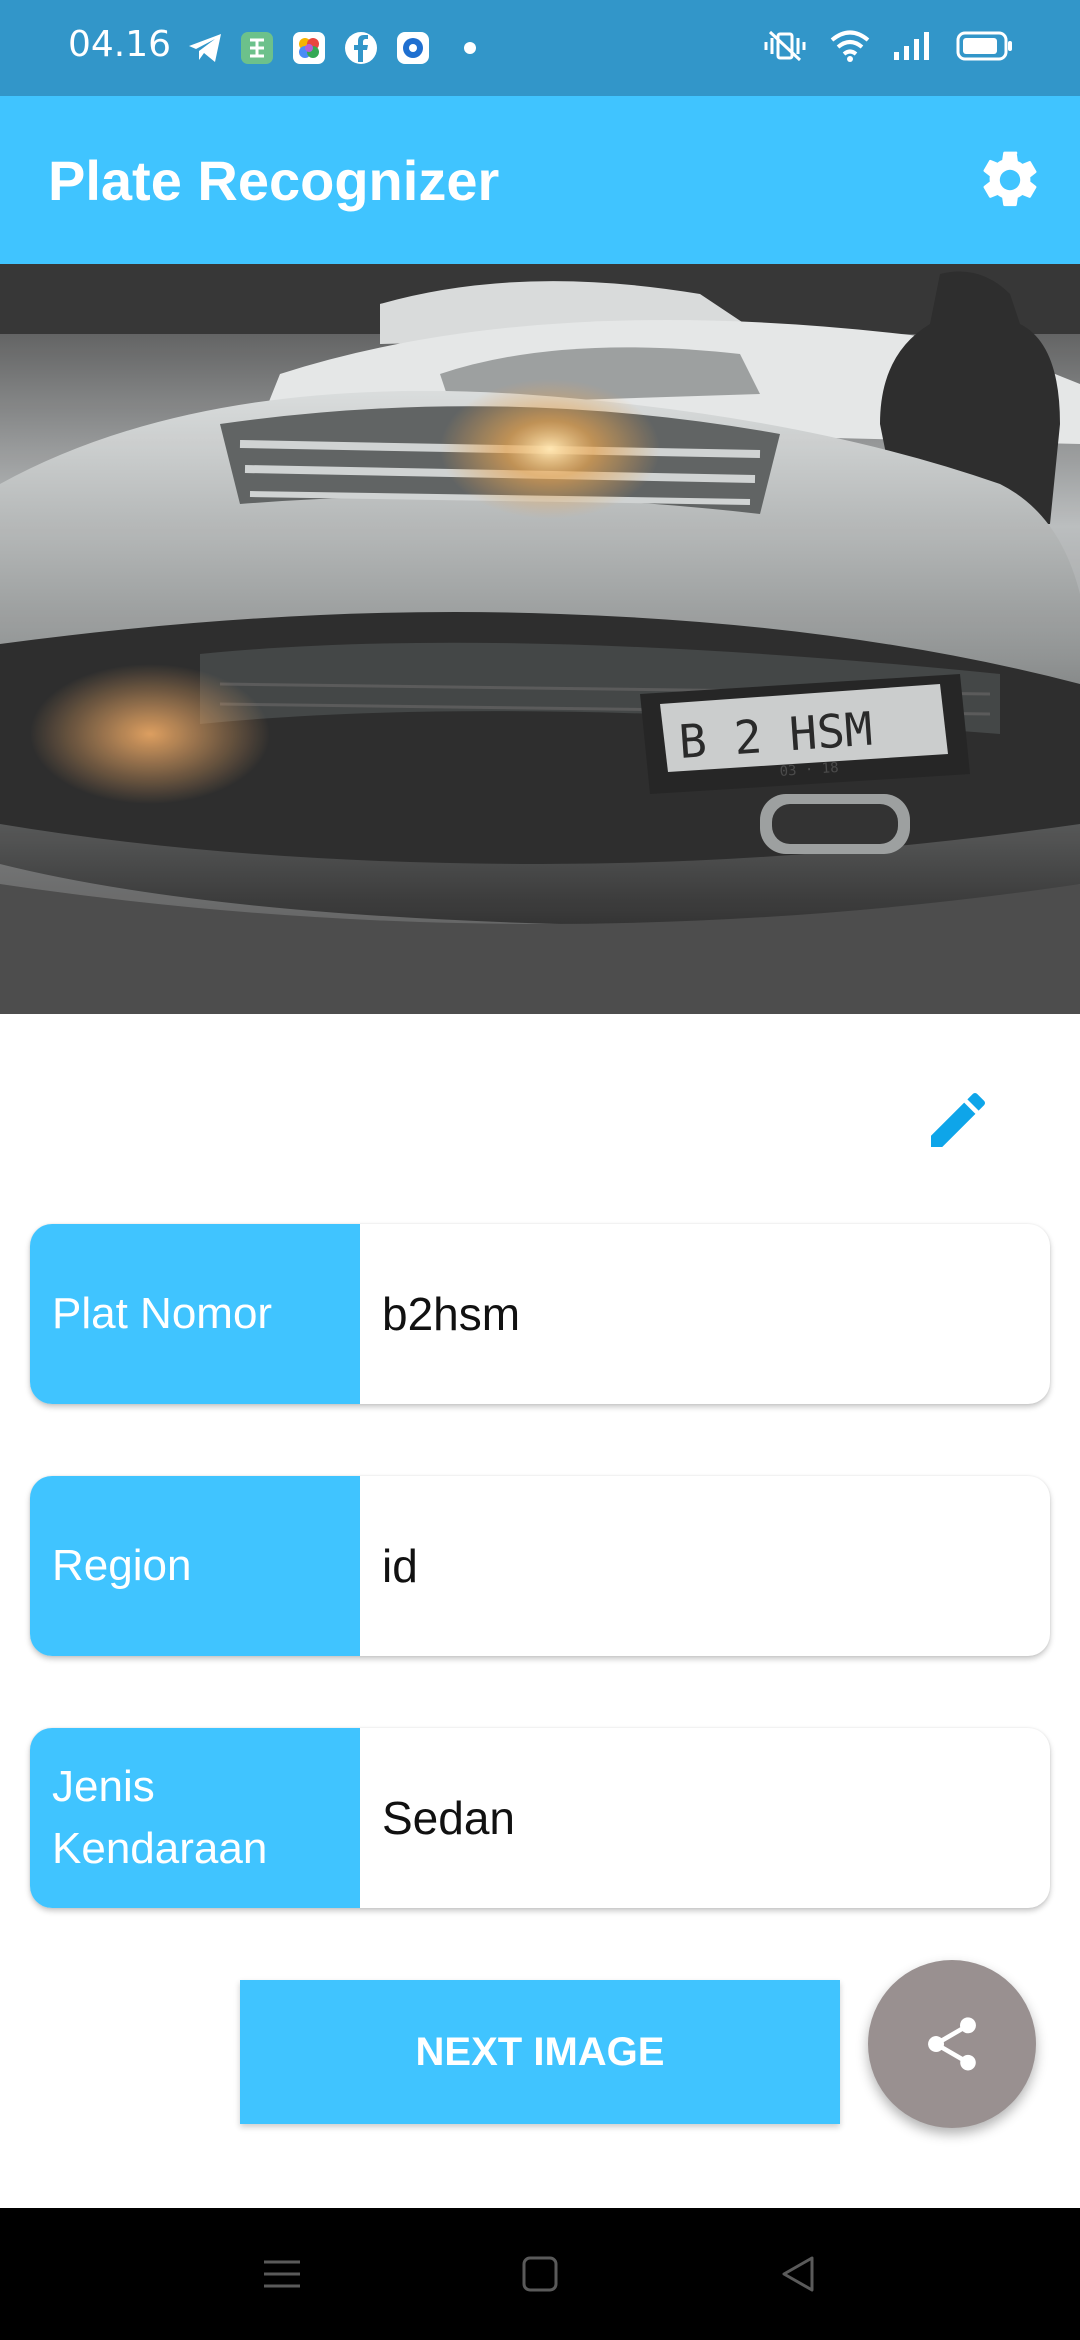 Image resolution: width=1080 pixels, height=2340 pixels. I want to click on more-notifications-dot, so click(470, 48).